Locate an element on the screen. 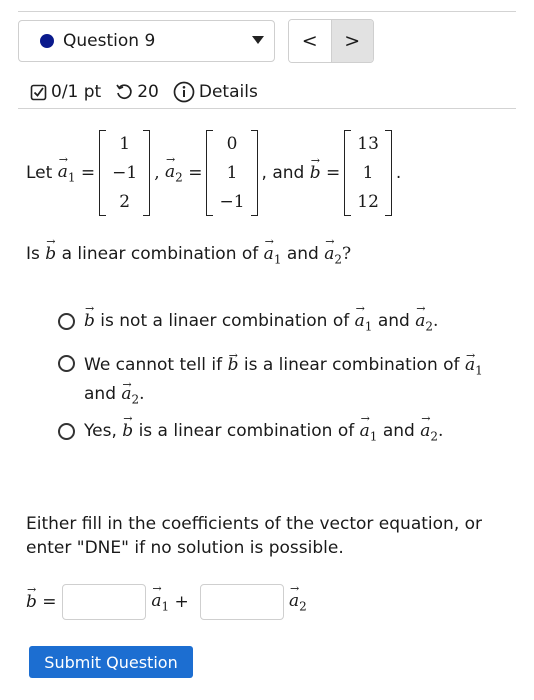  and-text: , and is located at coordinates (283, 173).